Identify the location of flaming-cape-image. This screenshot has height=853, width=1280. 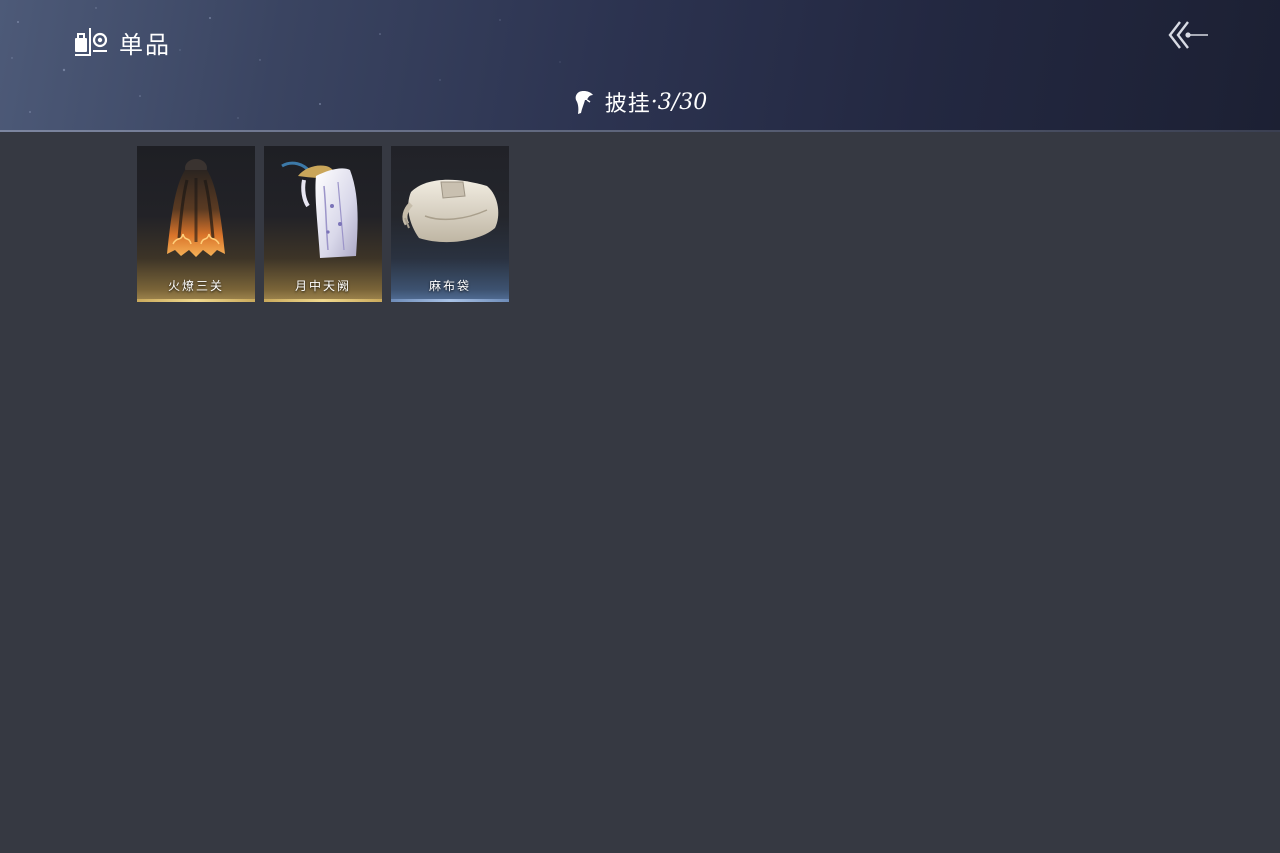
(196, 208).